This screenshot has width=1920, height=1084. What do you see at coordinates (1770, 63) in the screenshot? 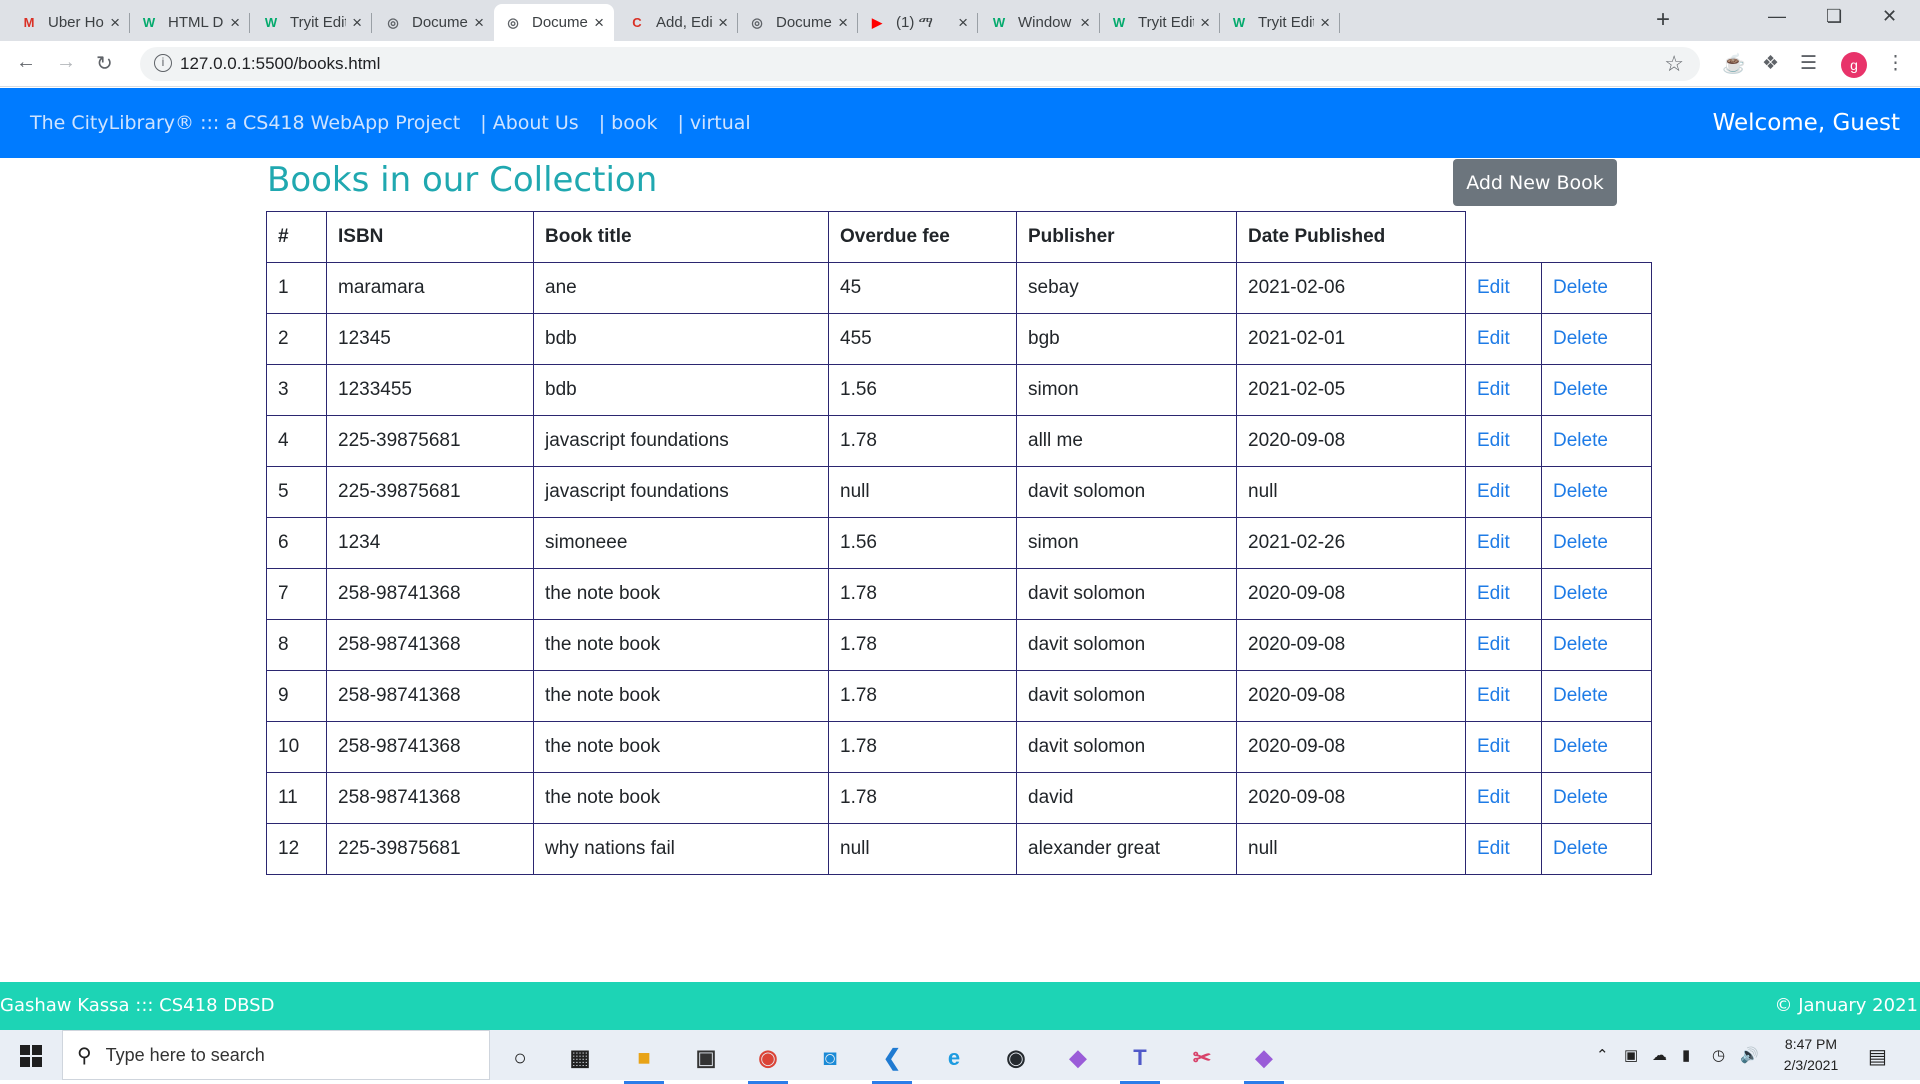
I see `extensions-puzzle-icon: ❖` at bounding box center [1770, 63].